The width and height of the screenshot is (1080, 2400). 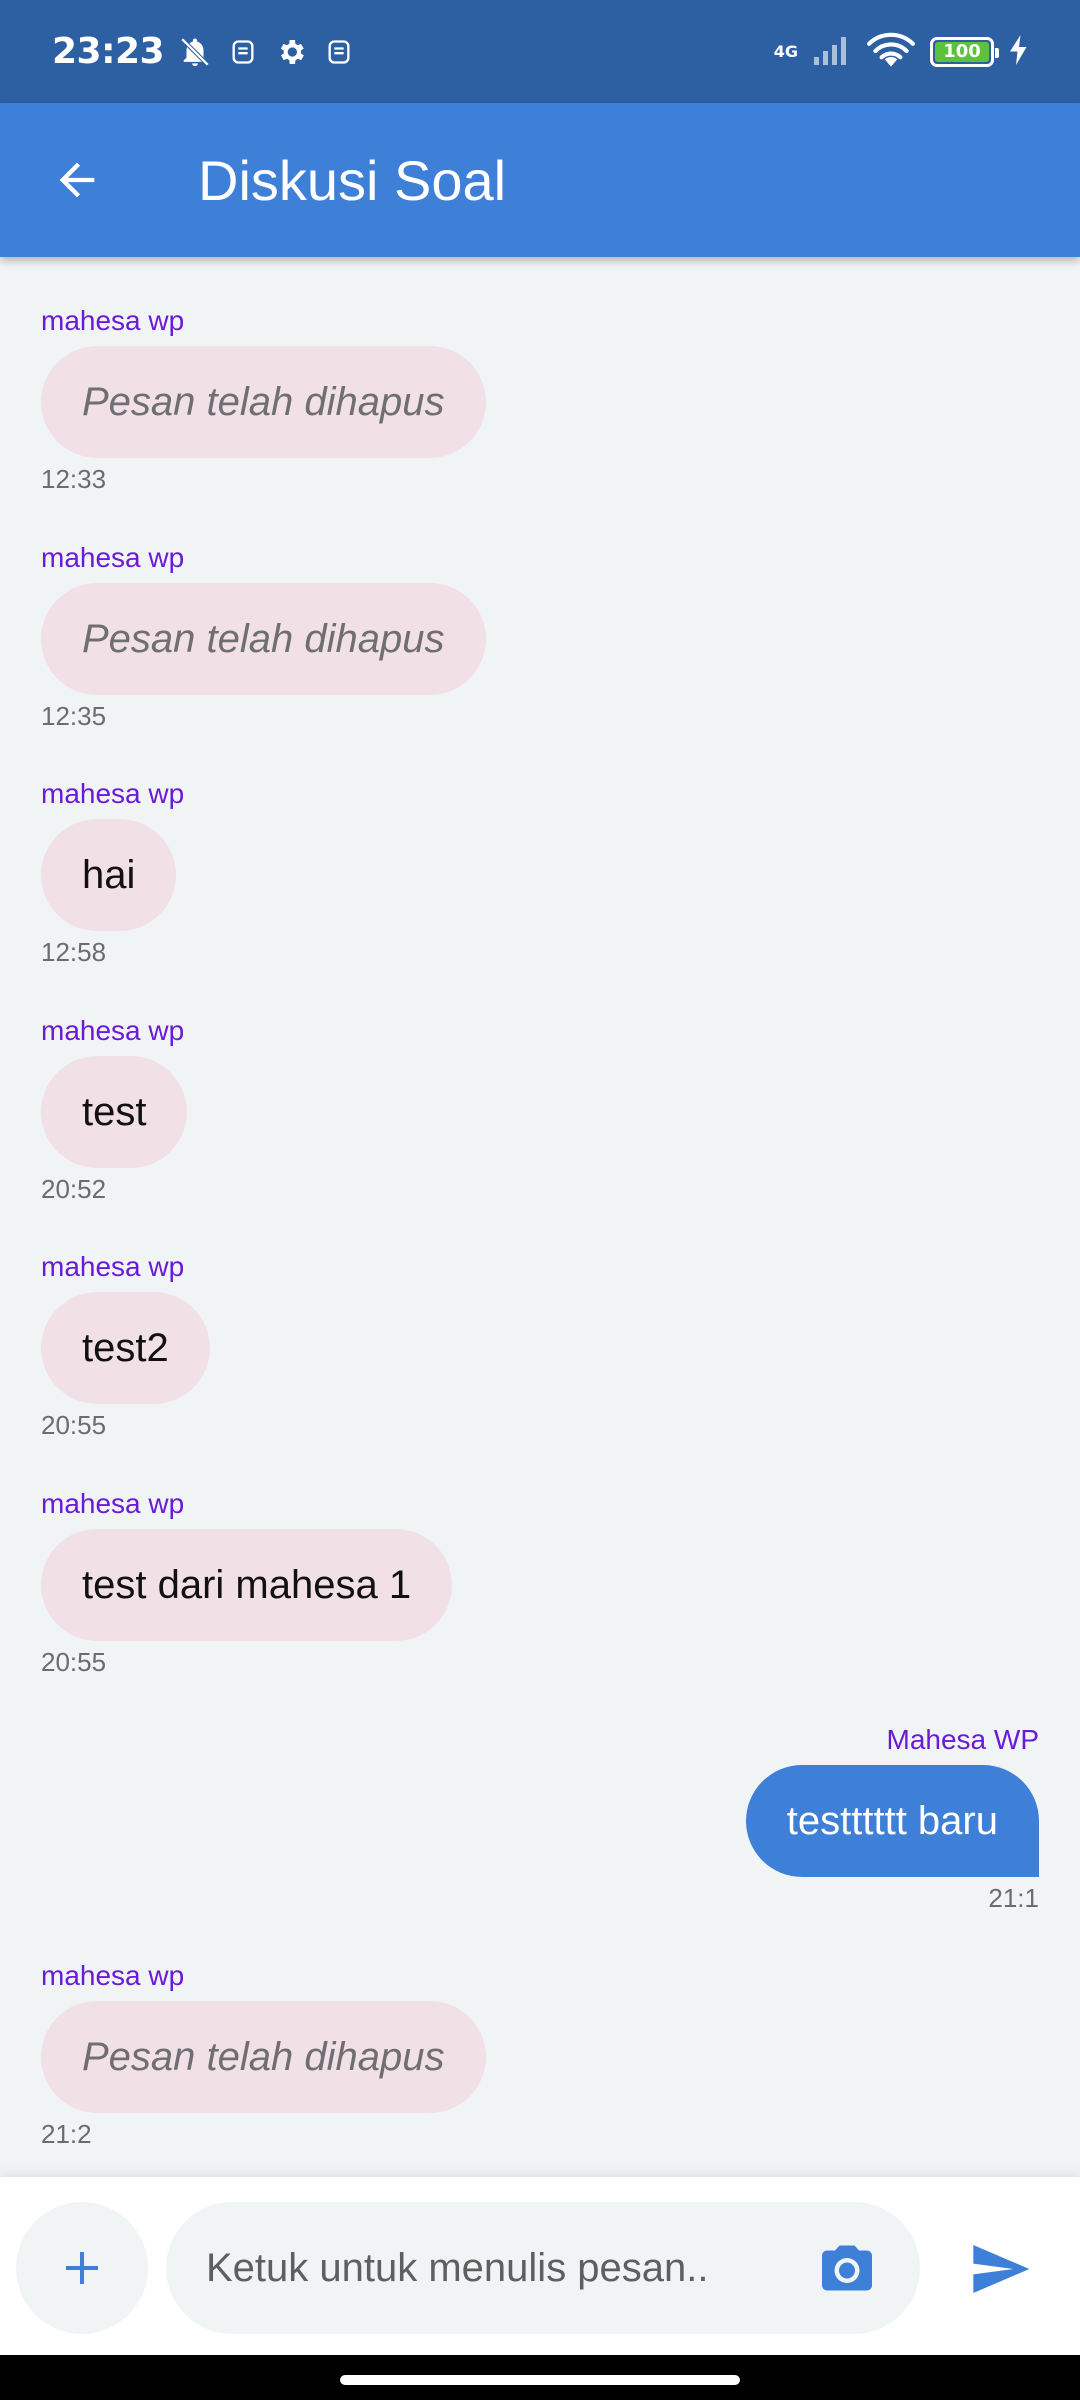 What do you see at coordinates (291, 52) in the screenshot?
I see `settings-status-icon` at bounding box center [291, 52].